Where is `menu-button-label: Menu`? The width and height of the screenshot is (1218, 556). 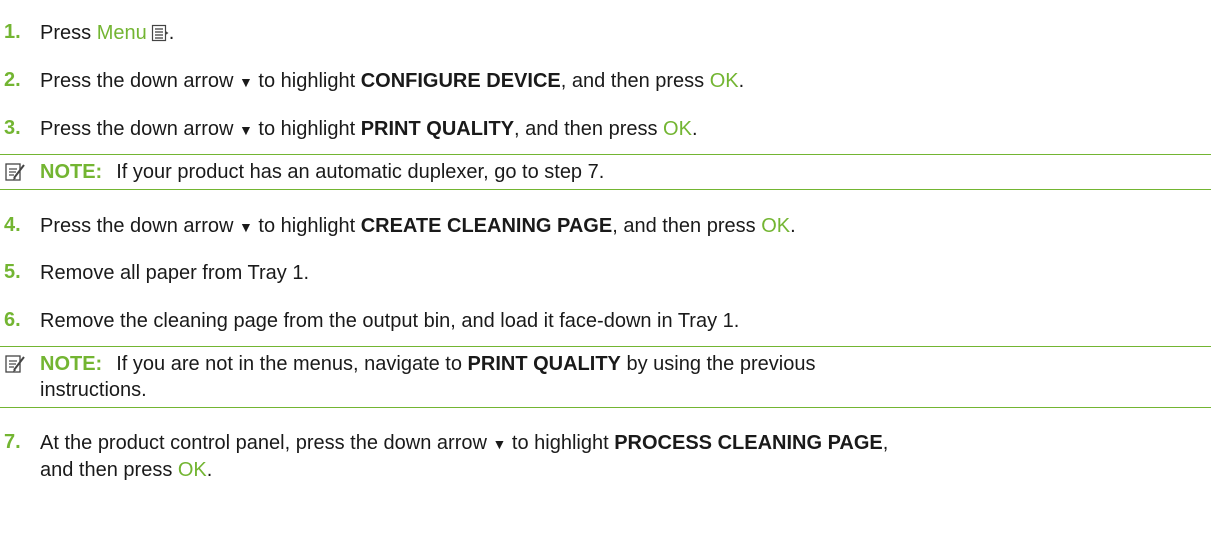 menu-button-label: Menu is located at coordinates (121, 33).